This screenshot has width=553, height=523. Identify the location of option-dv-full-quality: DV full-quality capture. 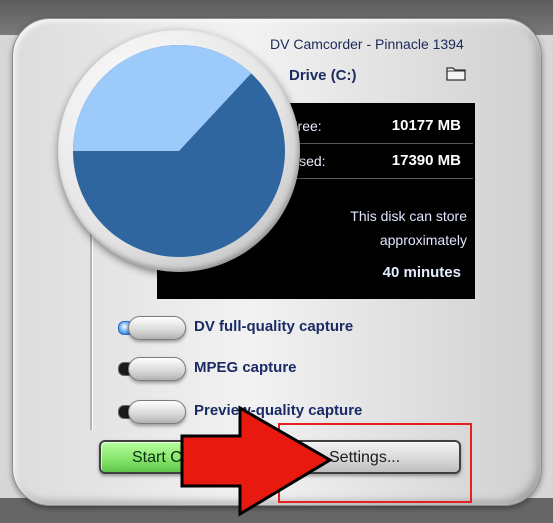
(256, 327).